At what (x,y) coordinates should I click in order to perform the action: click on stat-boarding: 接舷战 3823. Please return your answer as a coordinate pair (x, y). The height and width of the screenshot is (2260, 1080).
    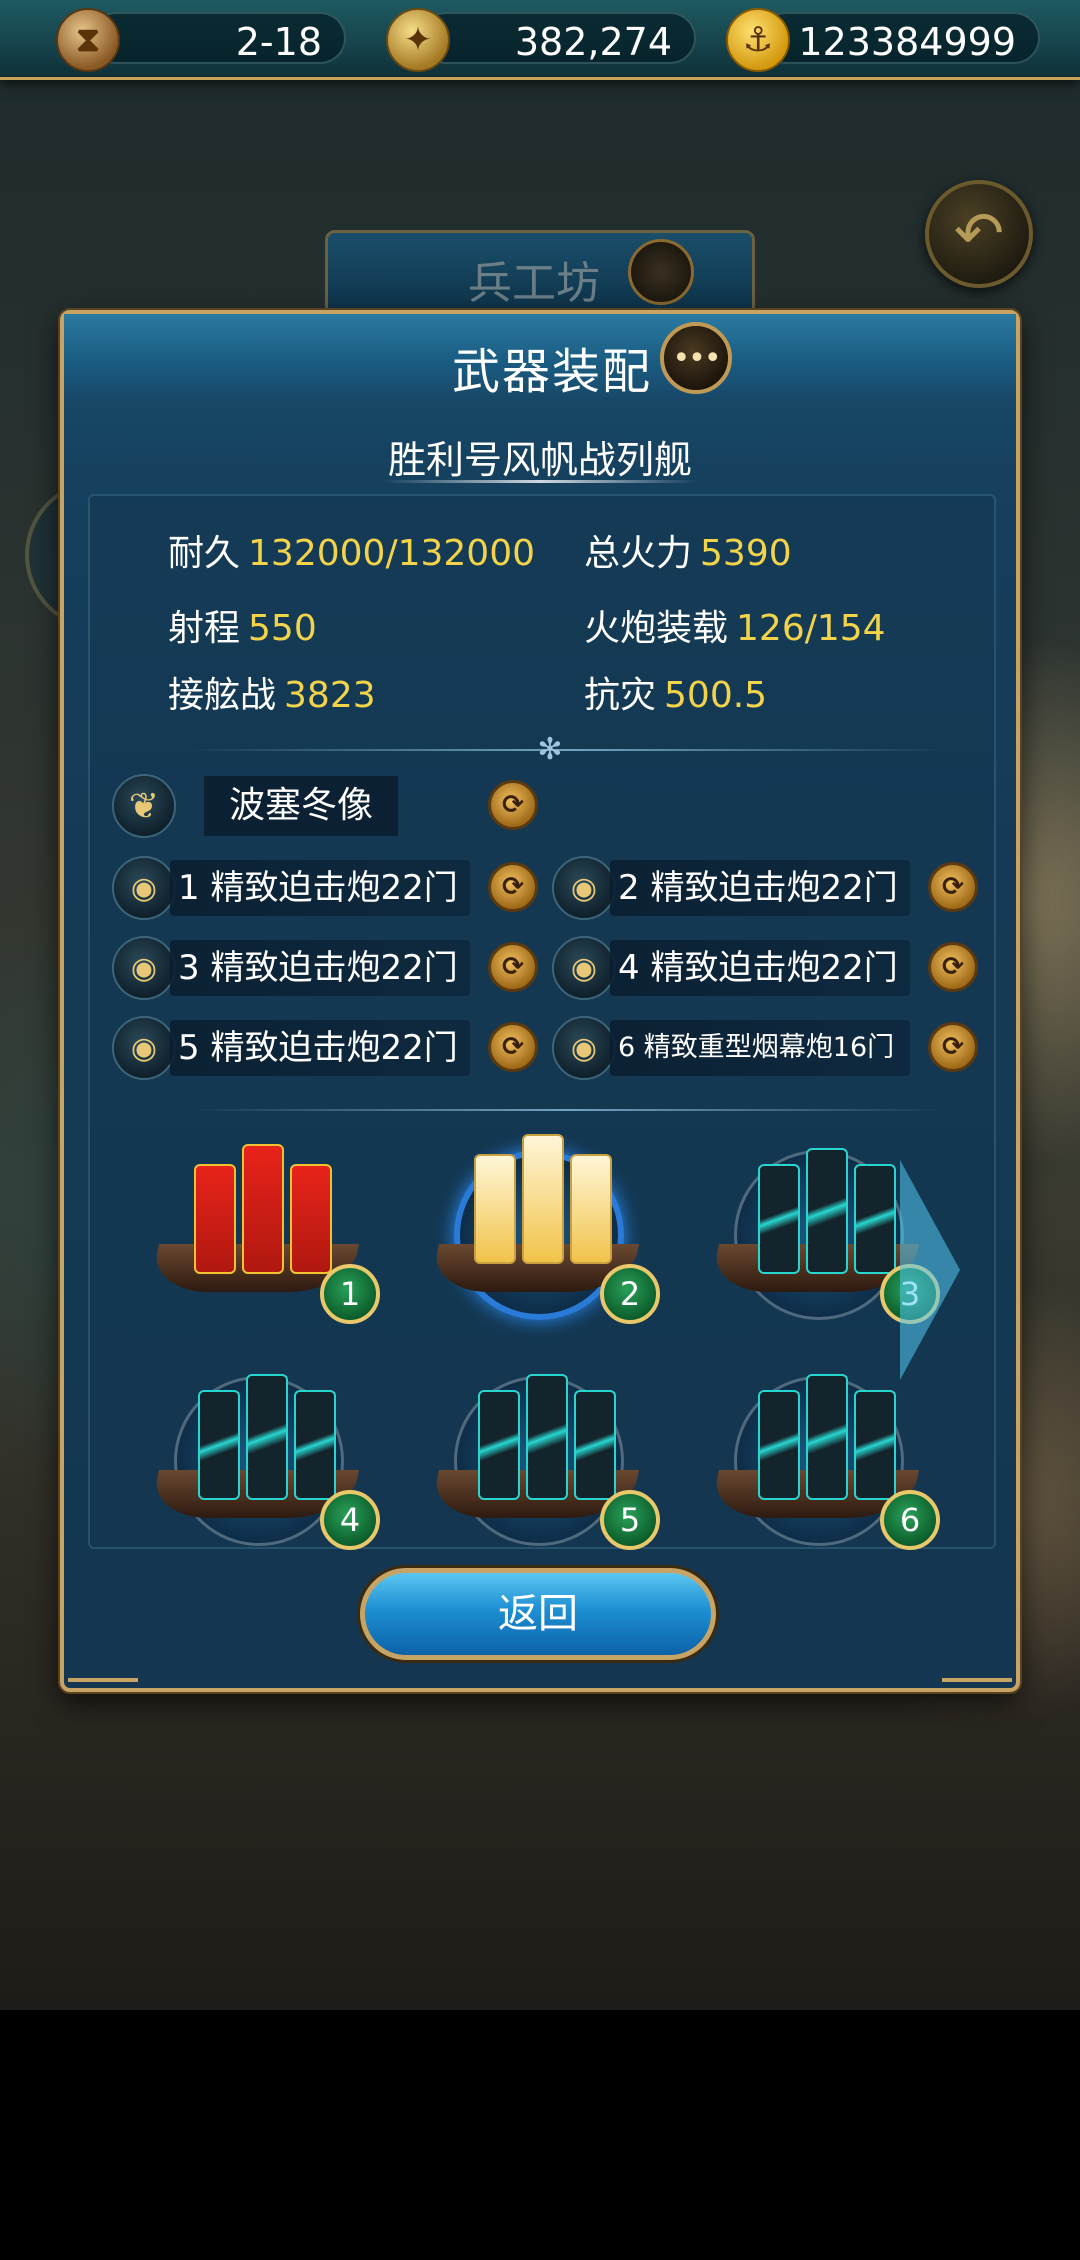
    Looking at the image, I should click on (272, 695).